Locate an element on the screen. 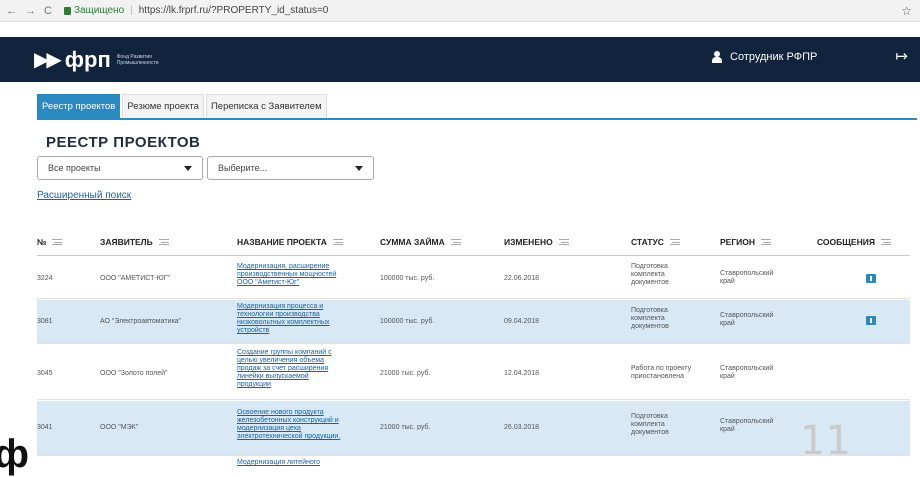 The height and width of the screenshot is (477, 920). column-label: РЕГИОН is located at coordinates (738, 242).